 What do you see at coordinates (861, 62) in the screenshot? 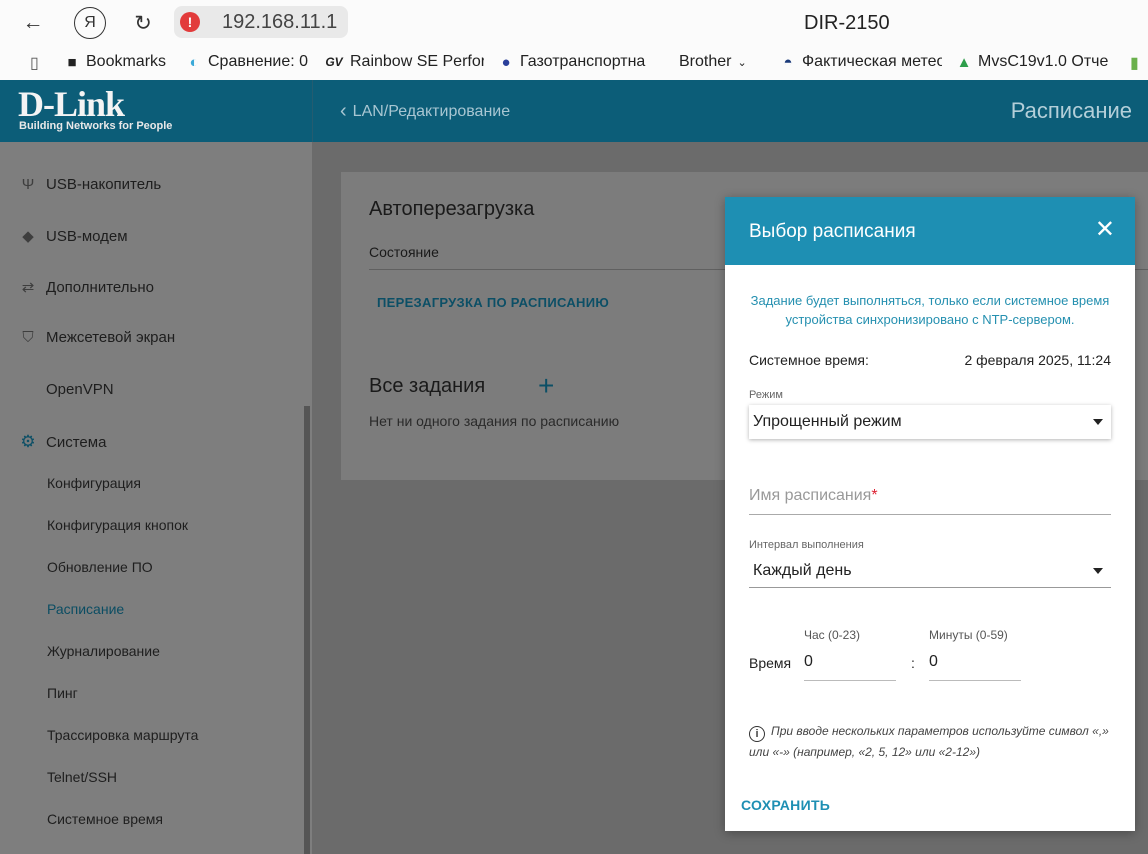
I see `bookmark-item: ◓ Фактическая метео` at bounding box center [861, 62].